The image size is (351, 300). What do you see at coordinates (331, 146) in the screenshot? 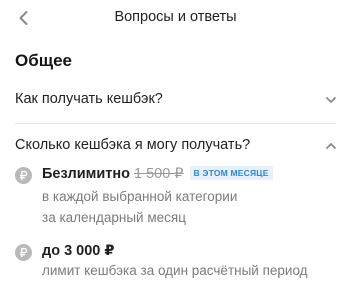
I see `chevron-up-icon` at bounding box center [331, 146].